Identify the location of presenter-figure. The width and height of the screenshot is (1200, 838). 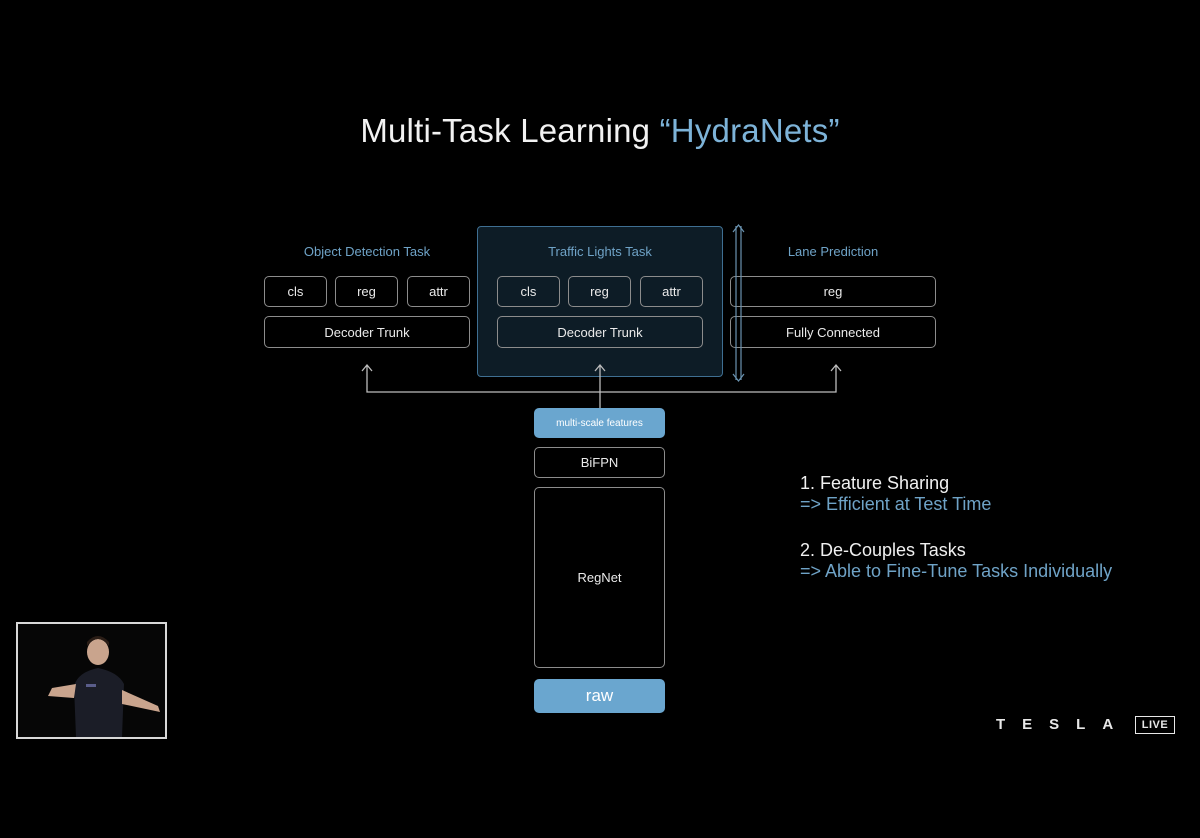
(91, 680).